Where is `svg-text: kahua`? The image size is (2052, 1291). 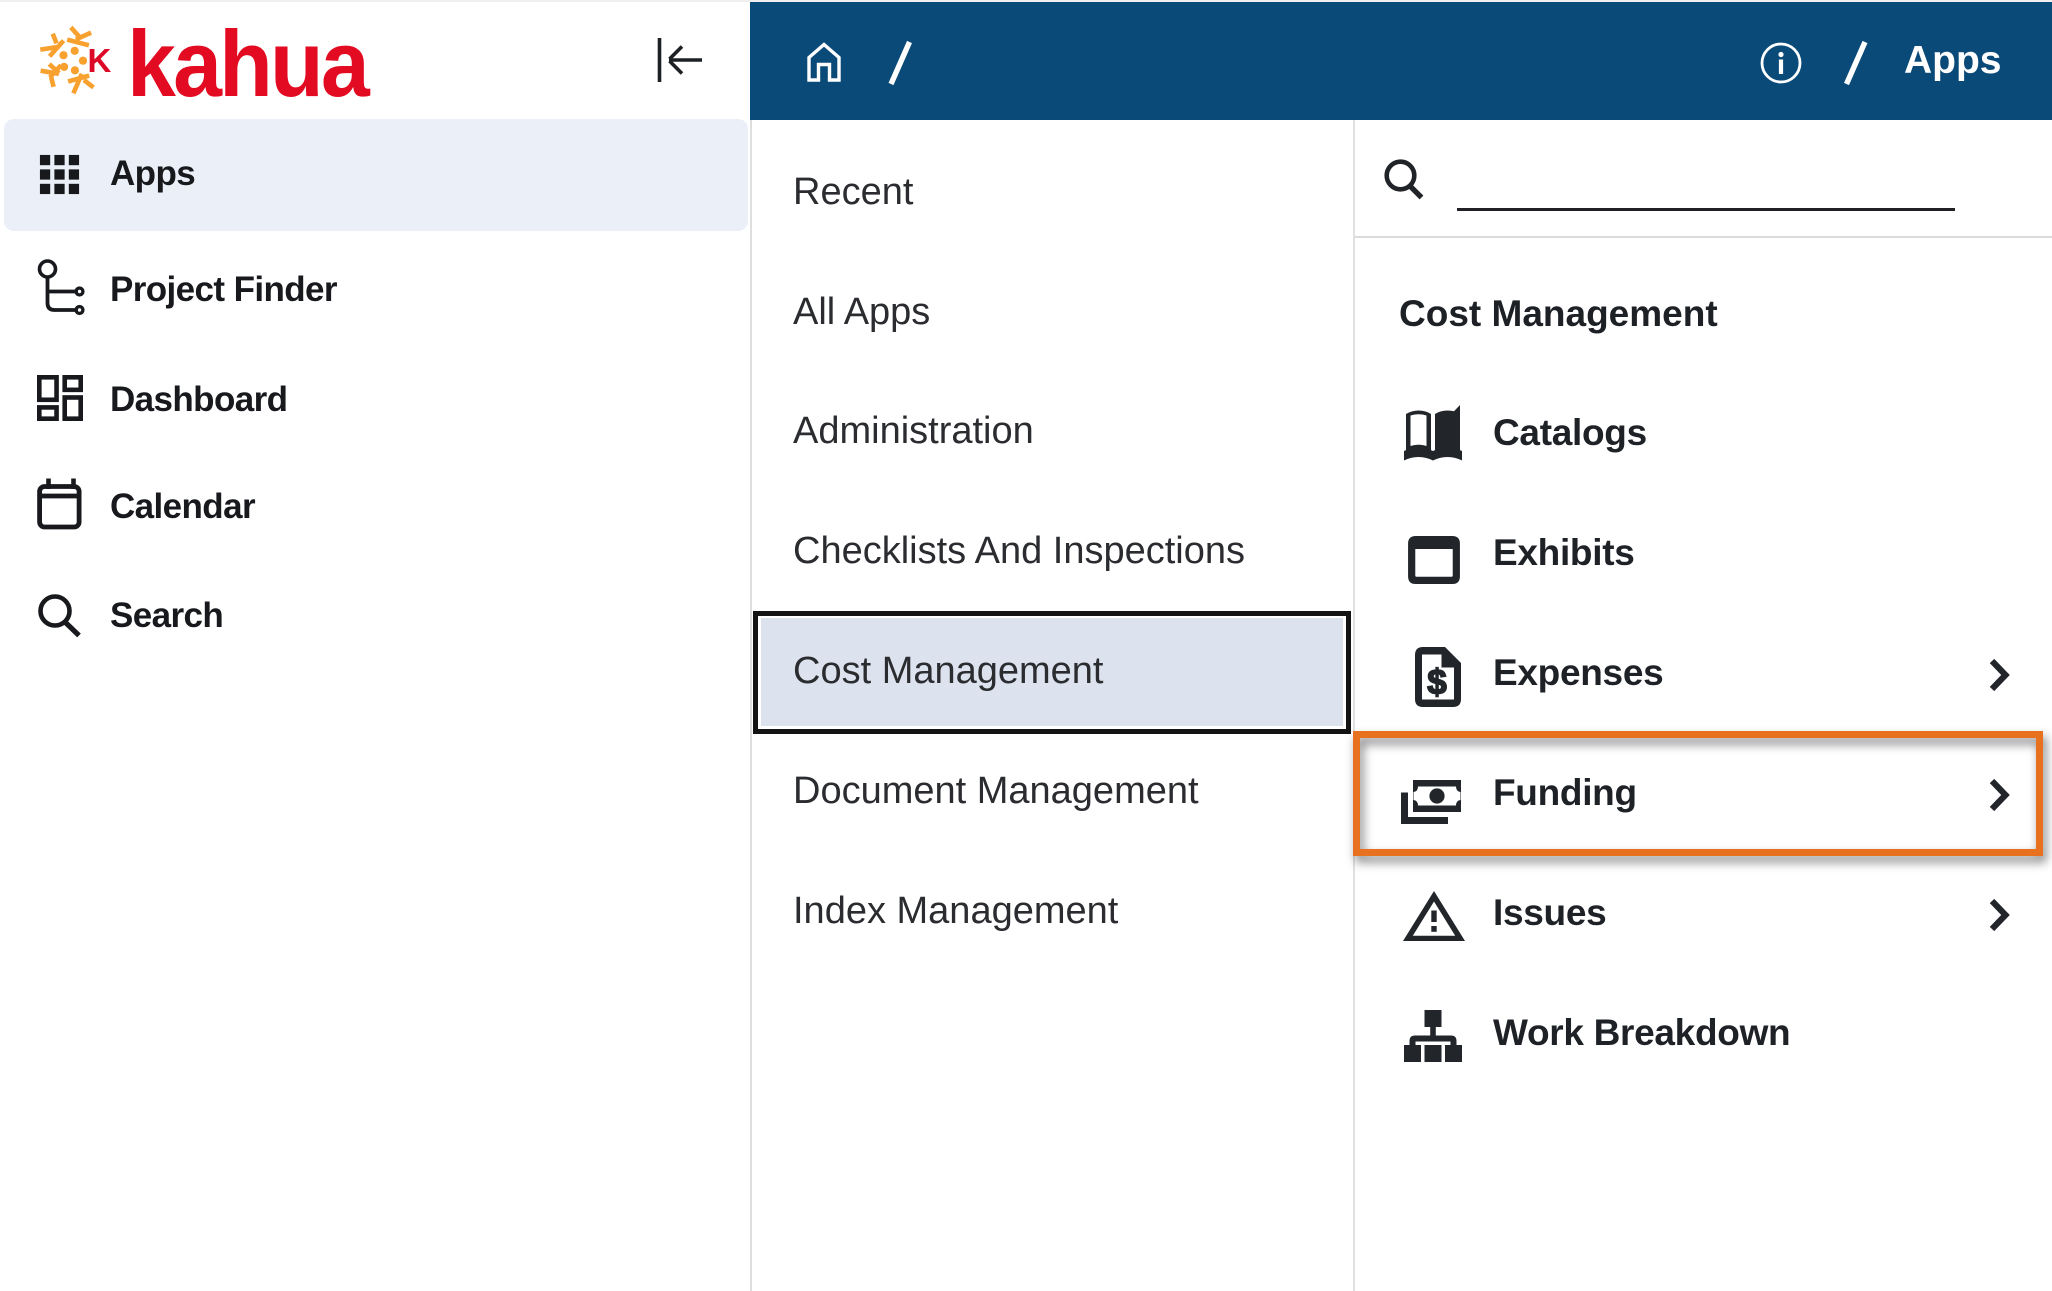
svg-text: kahua is located at coordinates (248, 60).